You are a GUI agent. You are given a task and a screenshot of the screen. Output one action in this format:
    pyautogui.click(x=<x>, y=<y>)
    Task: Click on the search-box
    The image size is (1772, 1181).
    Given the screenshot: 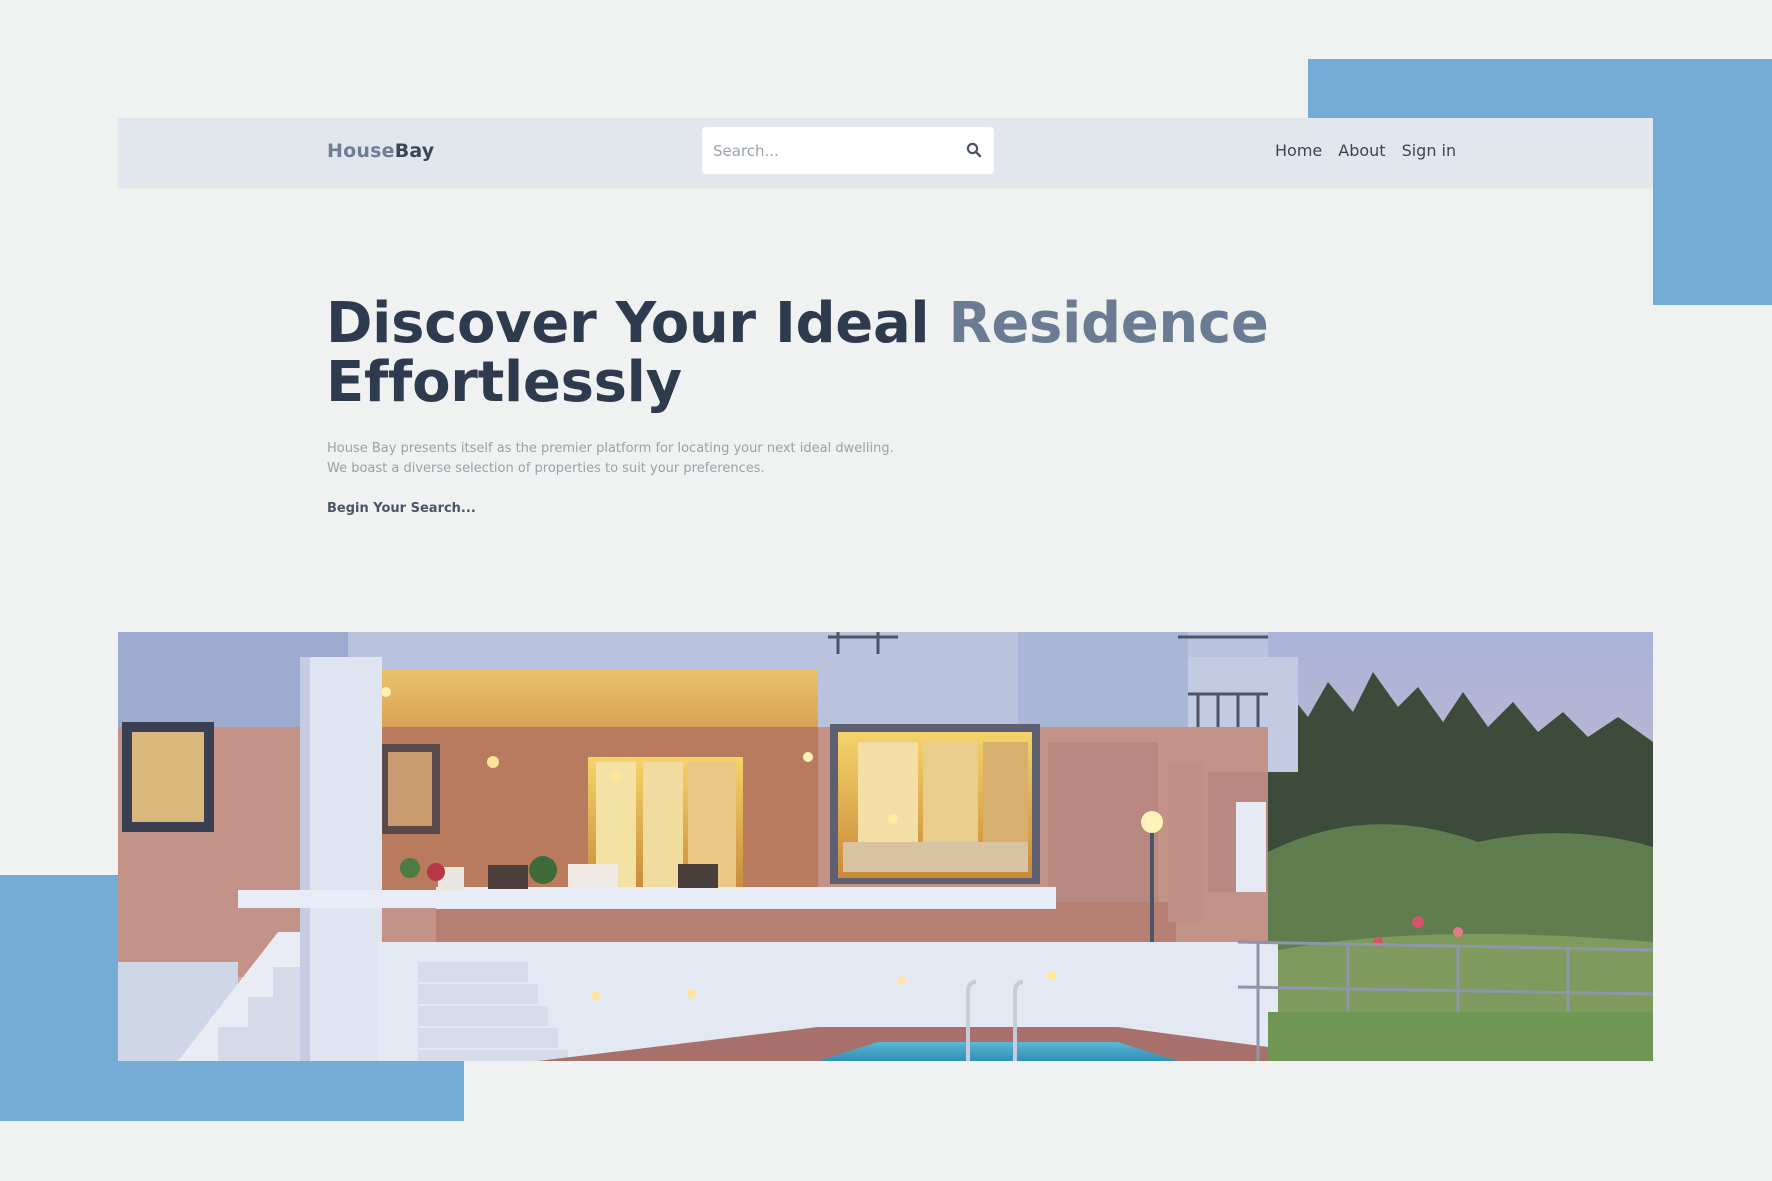 What is the action you would take?
    pyautogui.click(x=848, y=150)
    